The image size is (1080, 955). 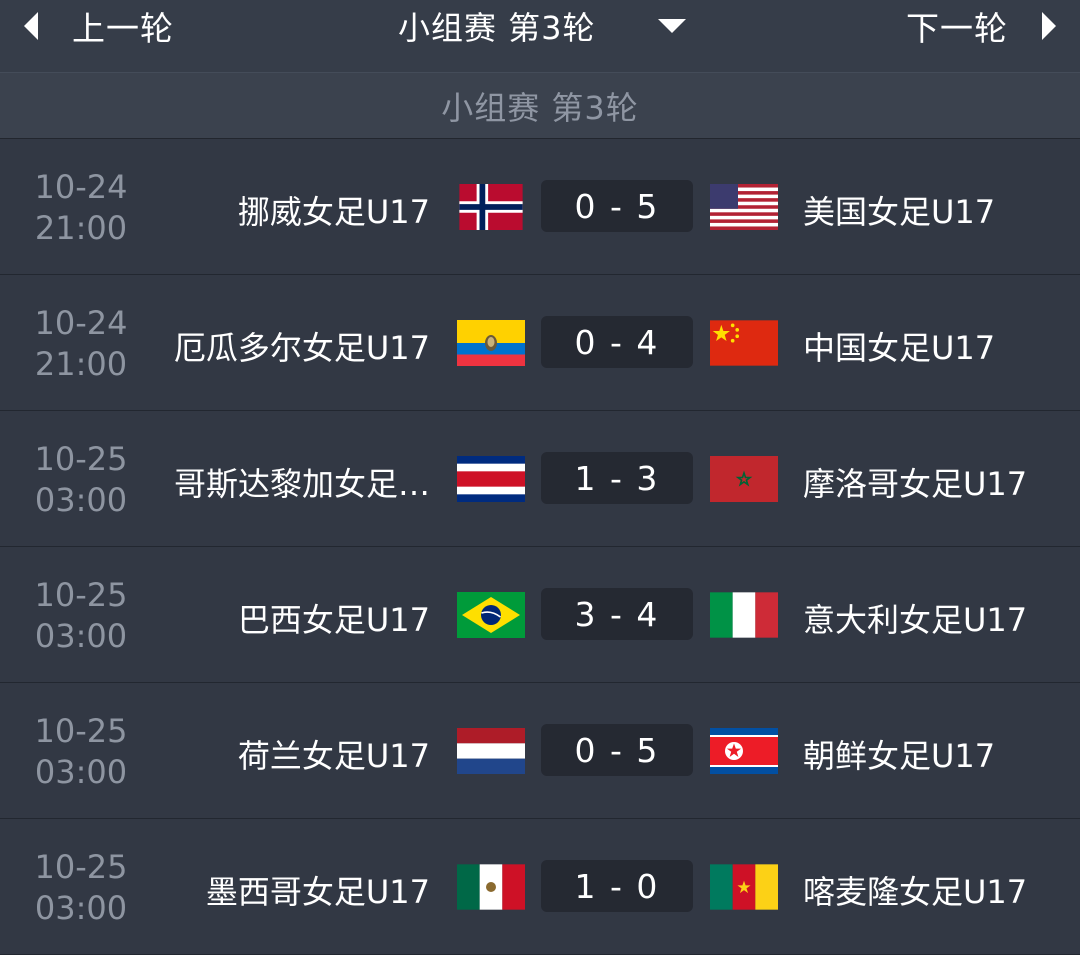 I want to click on usa-flag-icon, so click(x=744, y=207).